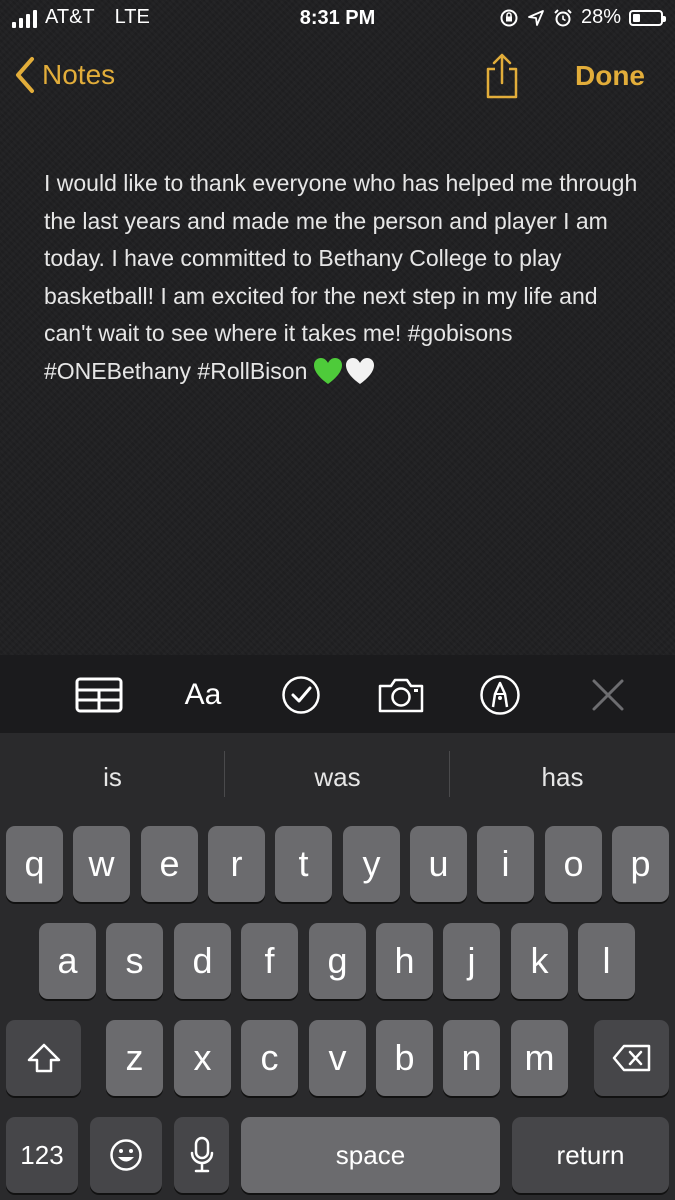 The width and height of the screenshot is (675, 1200). Describe the element at coordinates (606, 961) in the screenshot. I see `key-l: l` at that location.